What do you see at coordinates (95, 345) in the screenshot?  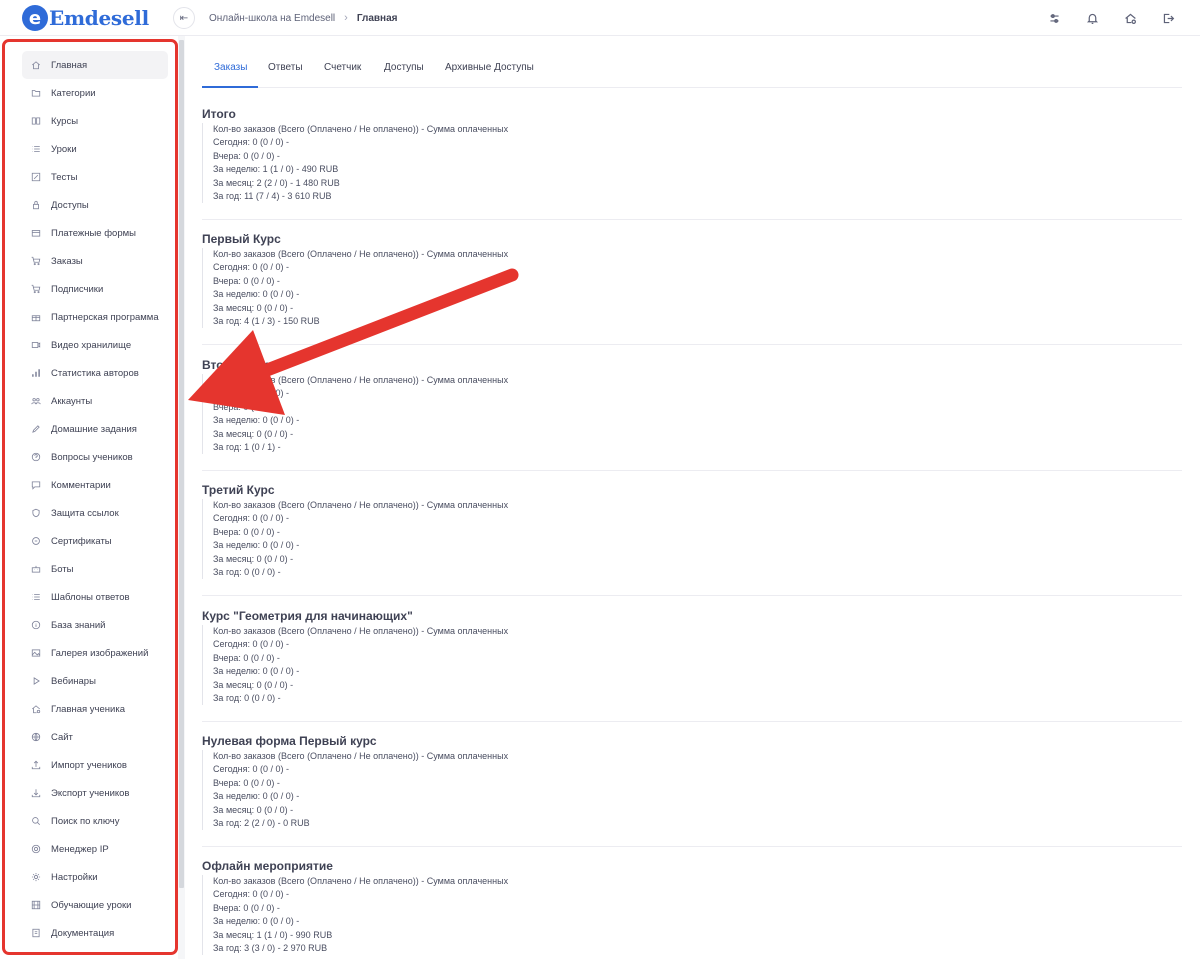 I see `sidebar-item: Видео хранилище` at bounding box center [95, 345].